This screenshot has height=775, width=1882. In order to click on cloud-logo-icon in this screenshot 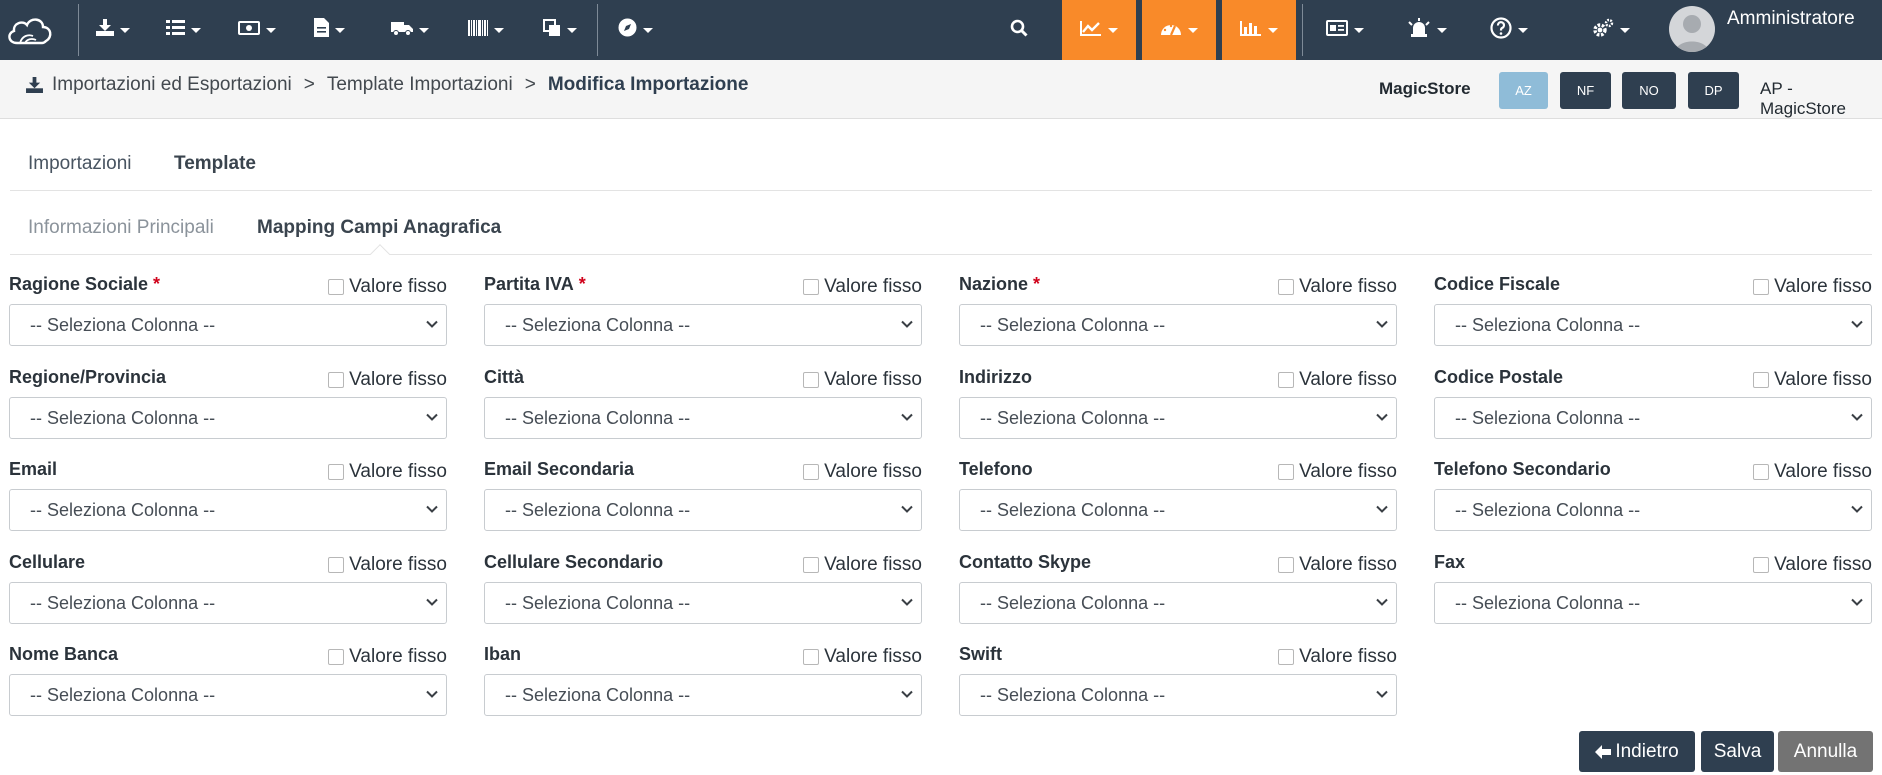, I will do `click(30, 30)`.